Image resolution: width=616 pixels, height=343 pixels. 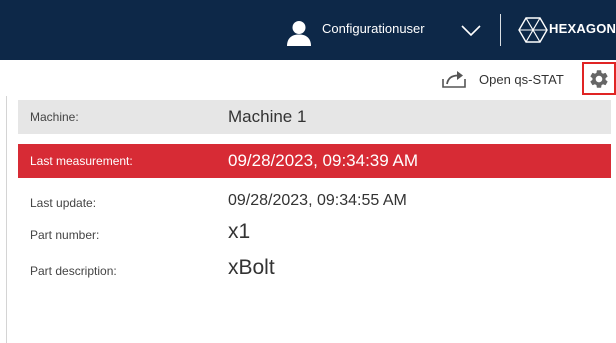 I want to click on toolbar: Open qs-STAT, so click(x=308, y=78).